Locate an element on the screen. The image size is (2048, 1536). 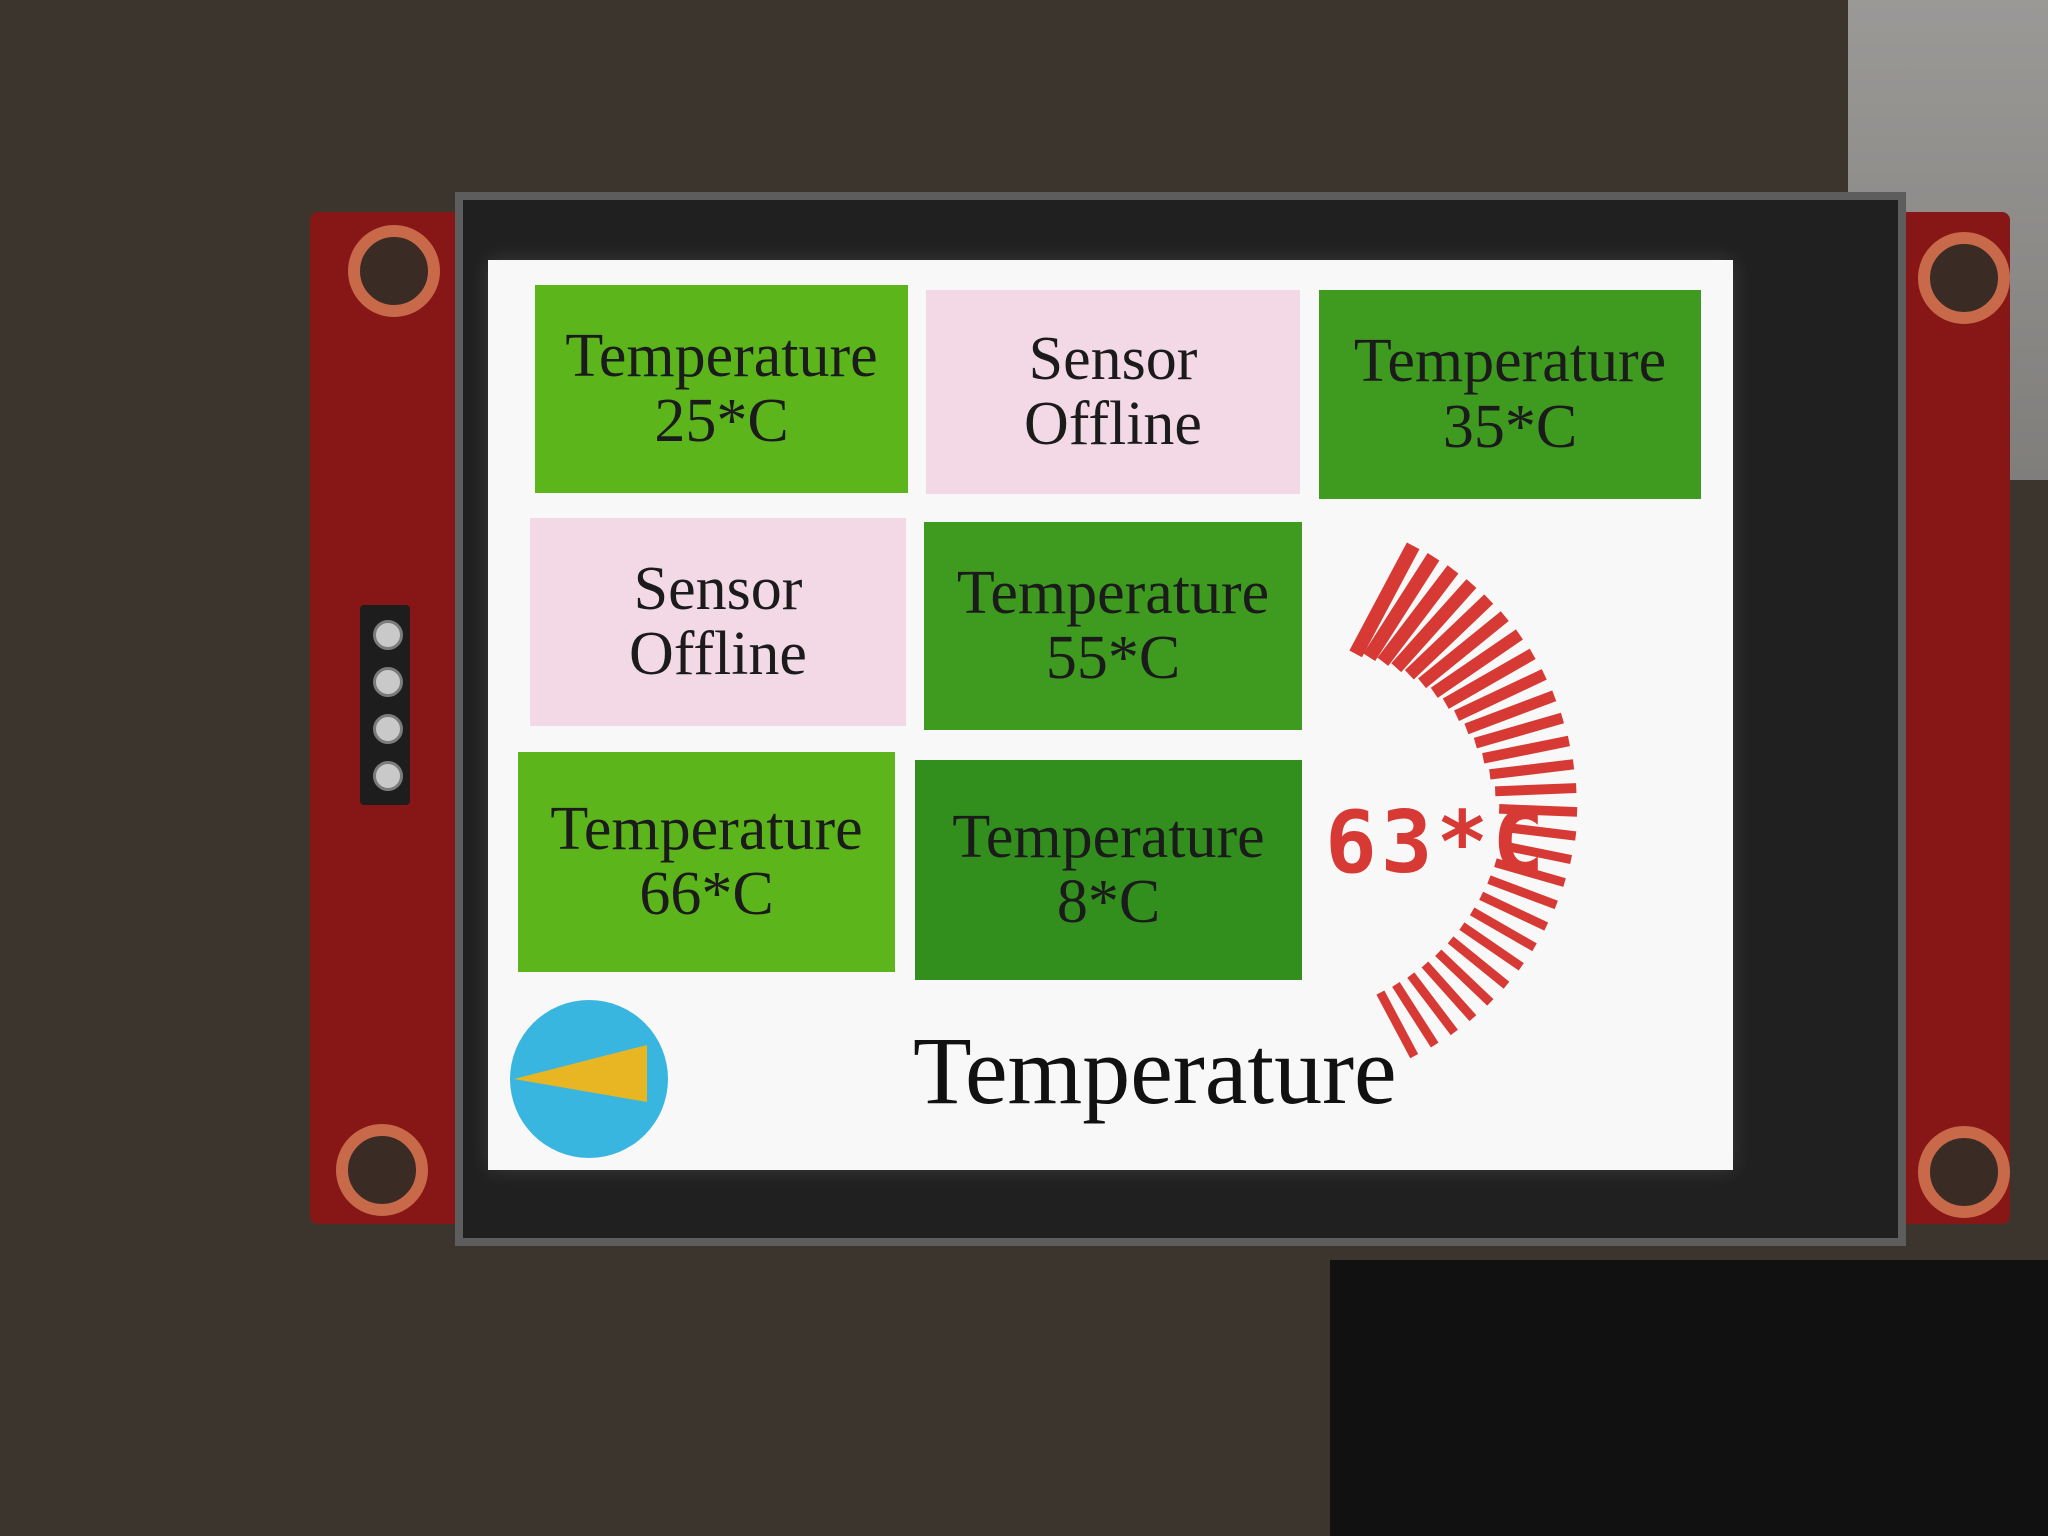
header-pins is located at coordinates (385, 705).